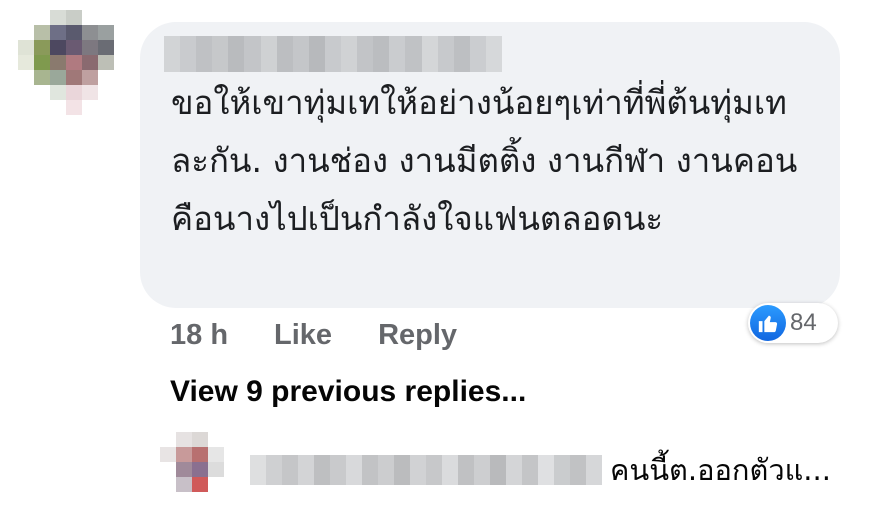 This screenshot has height=507, width=869. I want to click on commenter-name-blurred, so click(333, 54).